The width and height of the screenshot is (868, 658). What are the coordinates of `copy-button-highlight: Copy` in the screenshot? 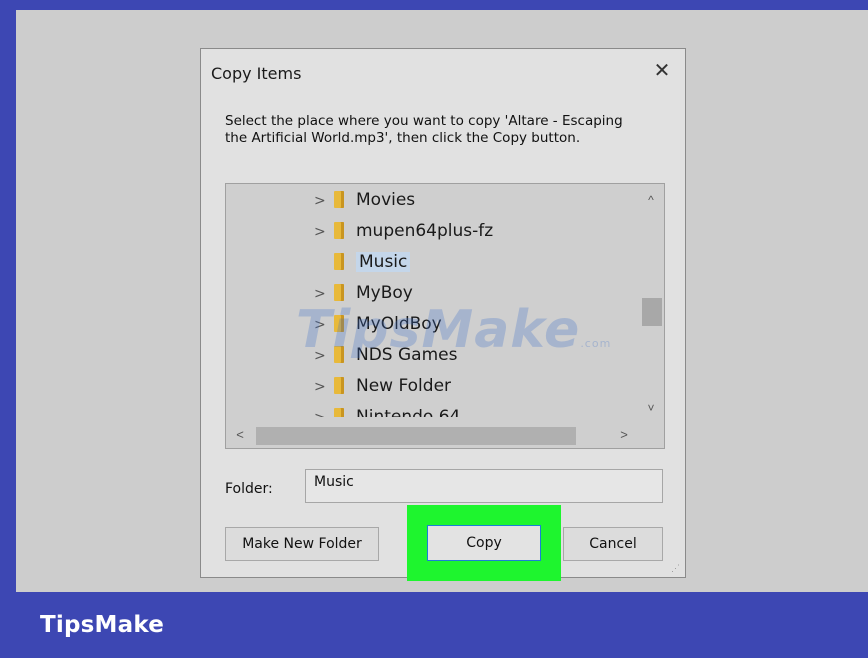 It's located at (484, 543).